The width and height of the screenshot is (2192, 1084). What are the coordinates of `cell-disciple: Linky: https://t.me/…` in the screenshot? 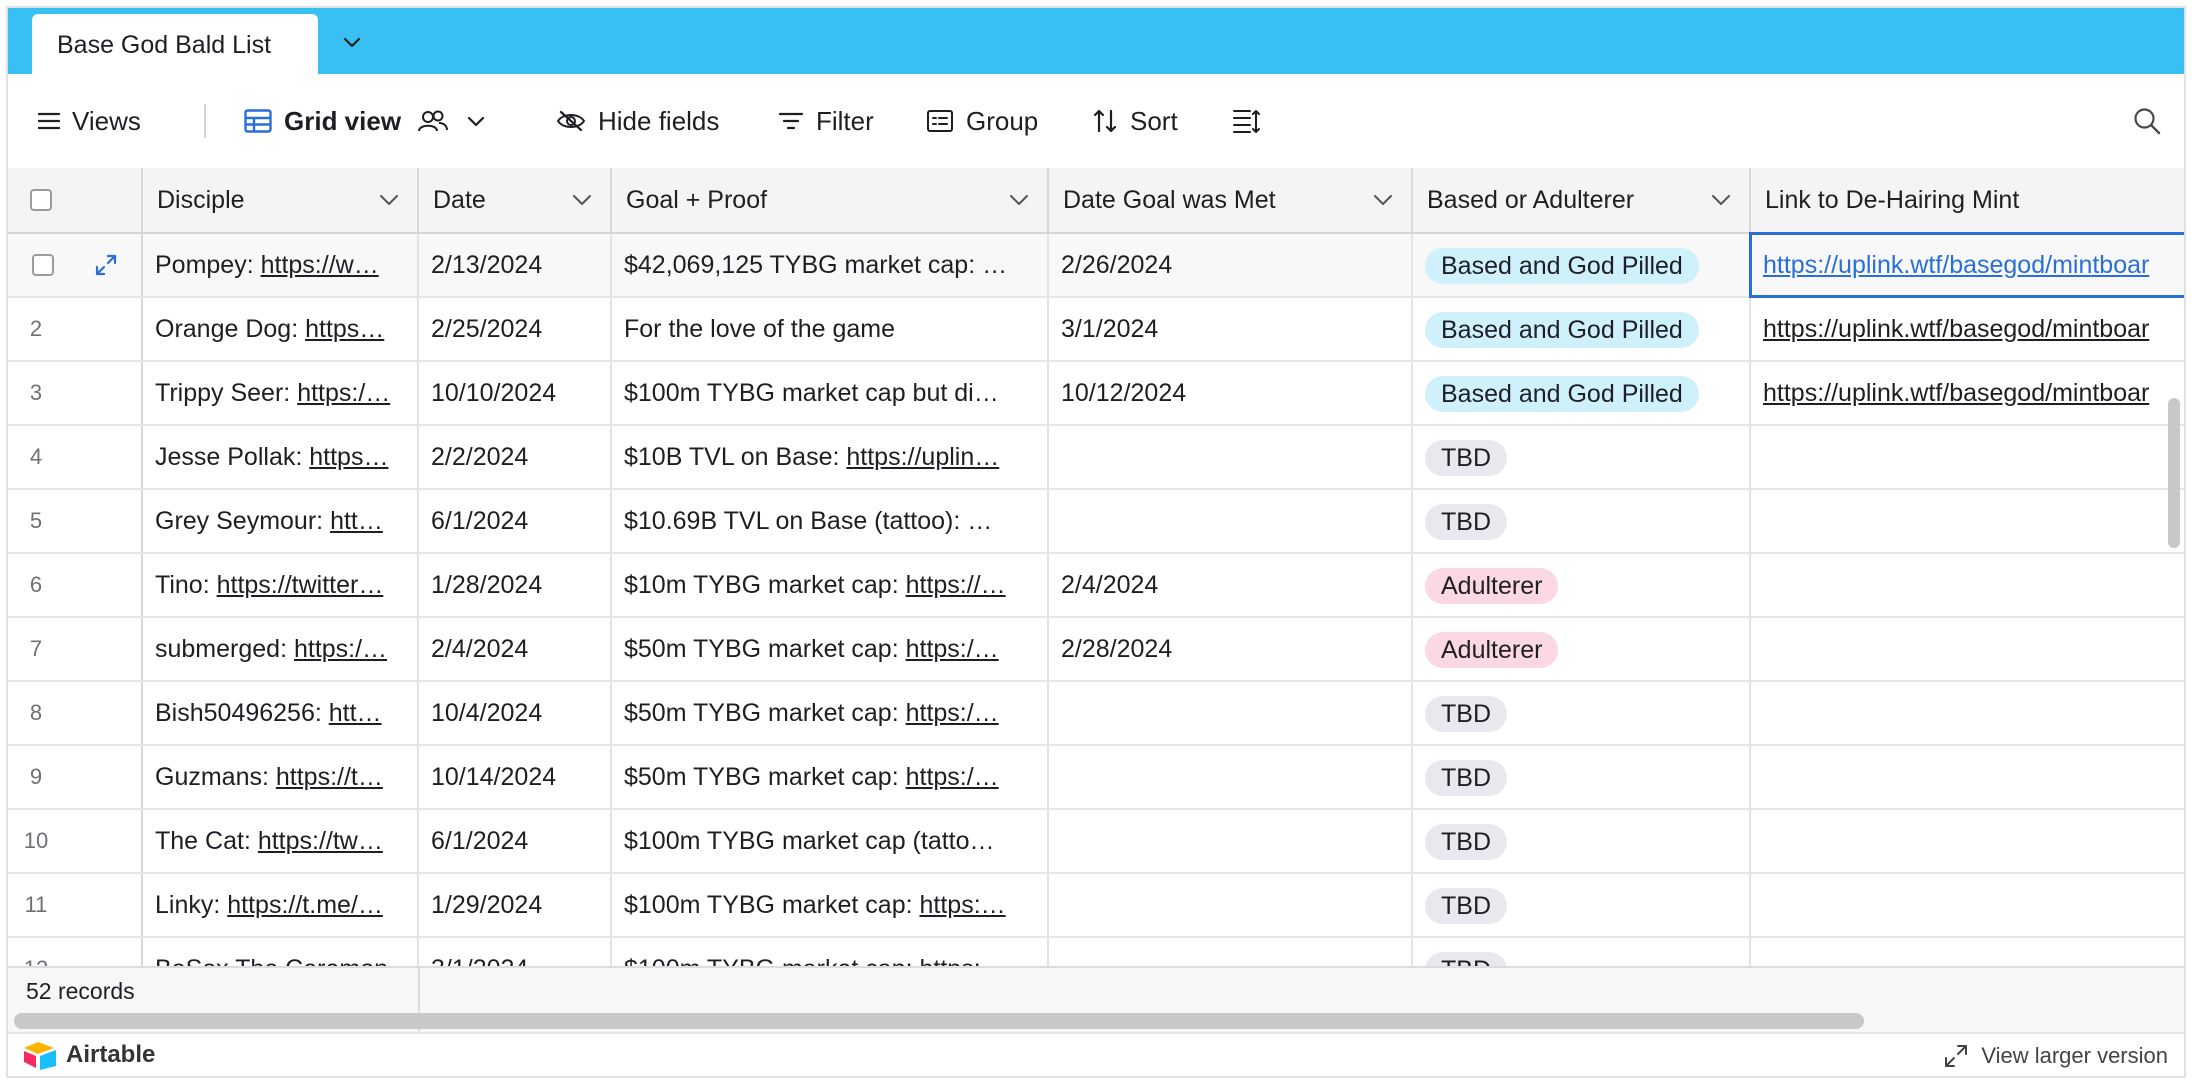 It's located at (281, 905).